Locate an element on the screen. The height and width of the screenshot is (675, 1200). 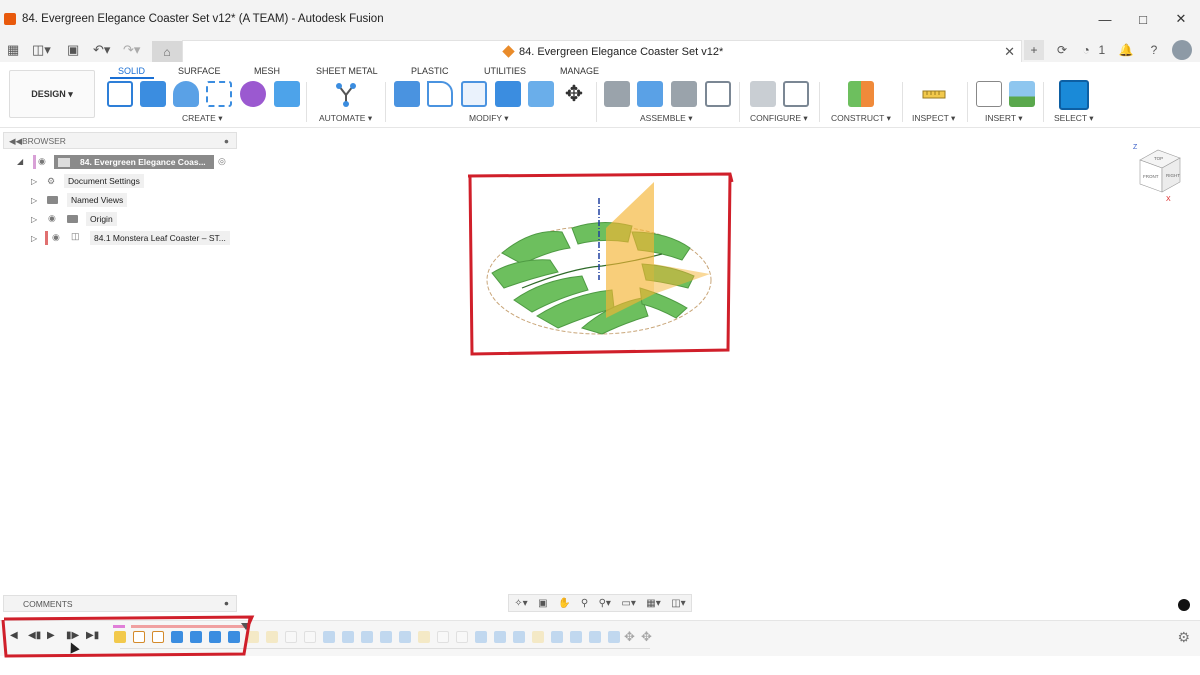
modify-group-label: MODIFY ▾ is located at coordinates (489, 118).